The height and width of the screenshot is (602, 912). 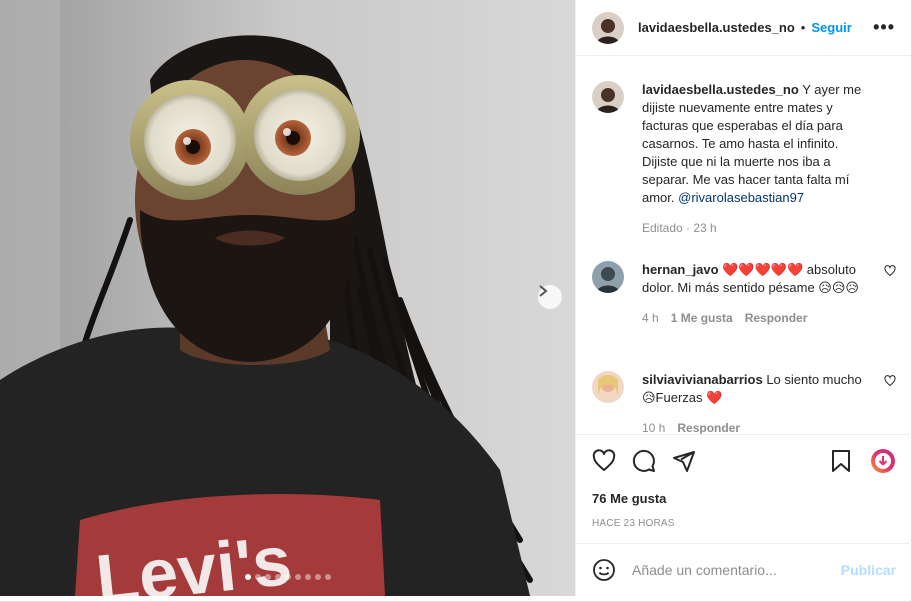 I want to click on emoji-picker-icon, so click(x=604, y=570).